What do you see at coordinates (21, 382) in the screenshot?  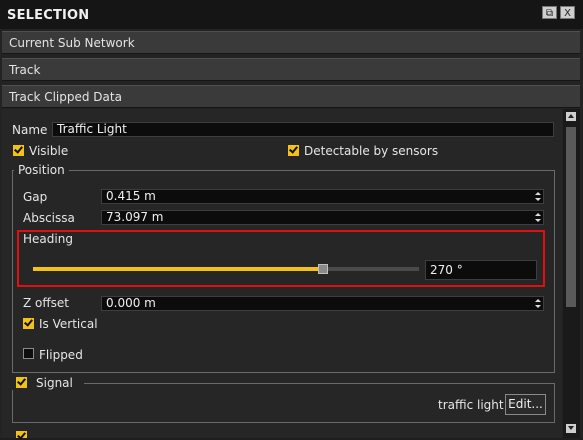 I see `signal-checkbox` at bounding box center [21, 382].